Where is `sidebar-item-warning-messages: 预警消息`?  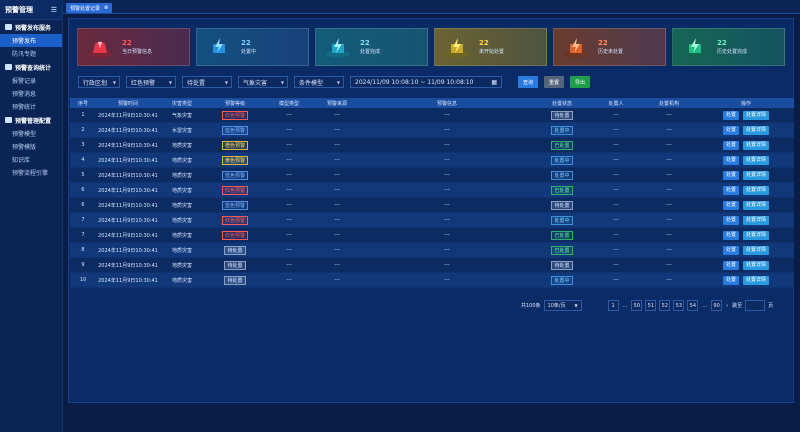 sidebar-item-warning-messages: 预警消息 is located at coordinates (31, 93).